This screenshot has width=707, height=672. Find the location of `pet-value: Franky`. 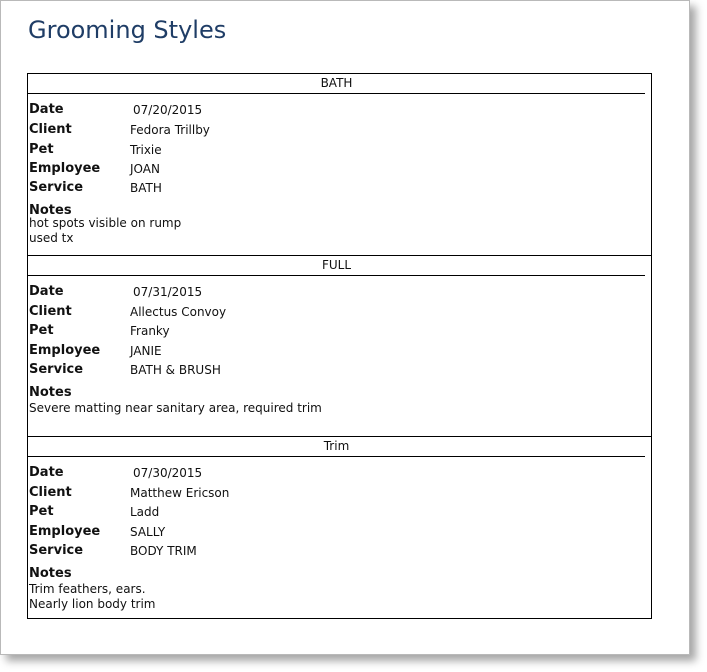

pet-value: Franky is located at coordinates (150, 330).